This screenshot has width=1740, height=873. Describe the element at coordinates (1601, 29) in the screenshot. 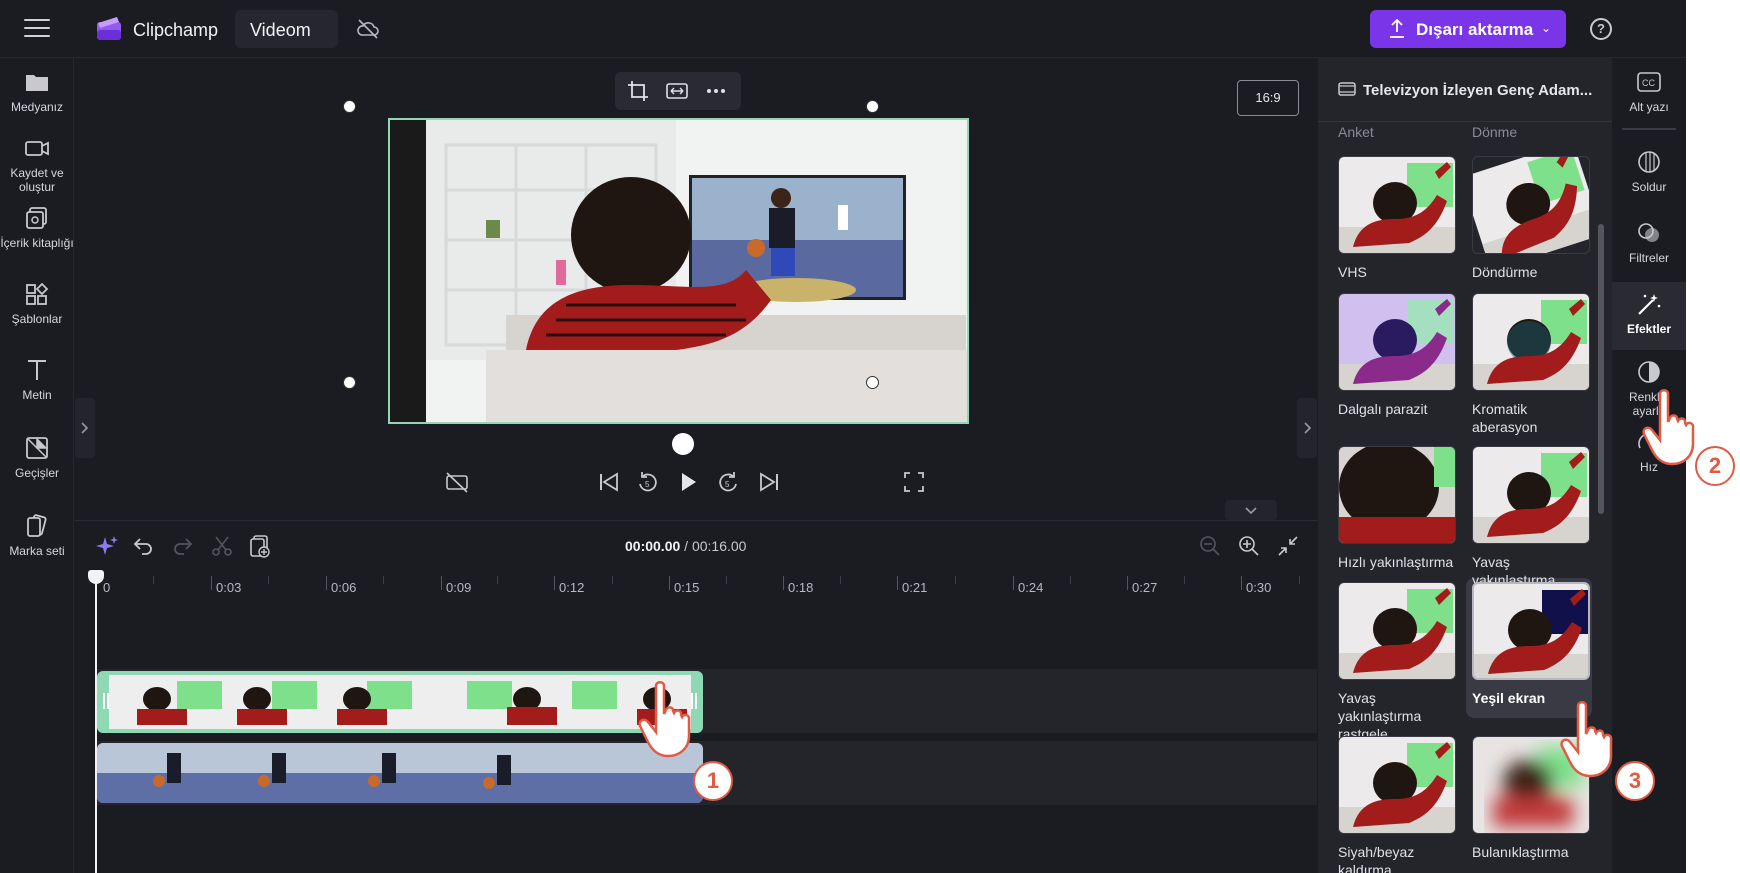

I see `help-icon: ?` at that location.